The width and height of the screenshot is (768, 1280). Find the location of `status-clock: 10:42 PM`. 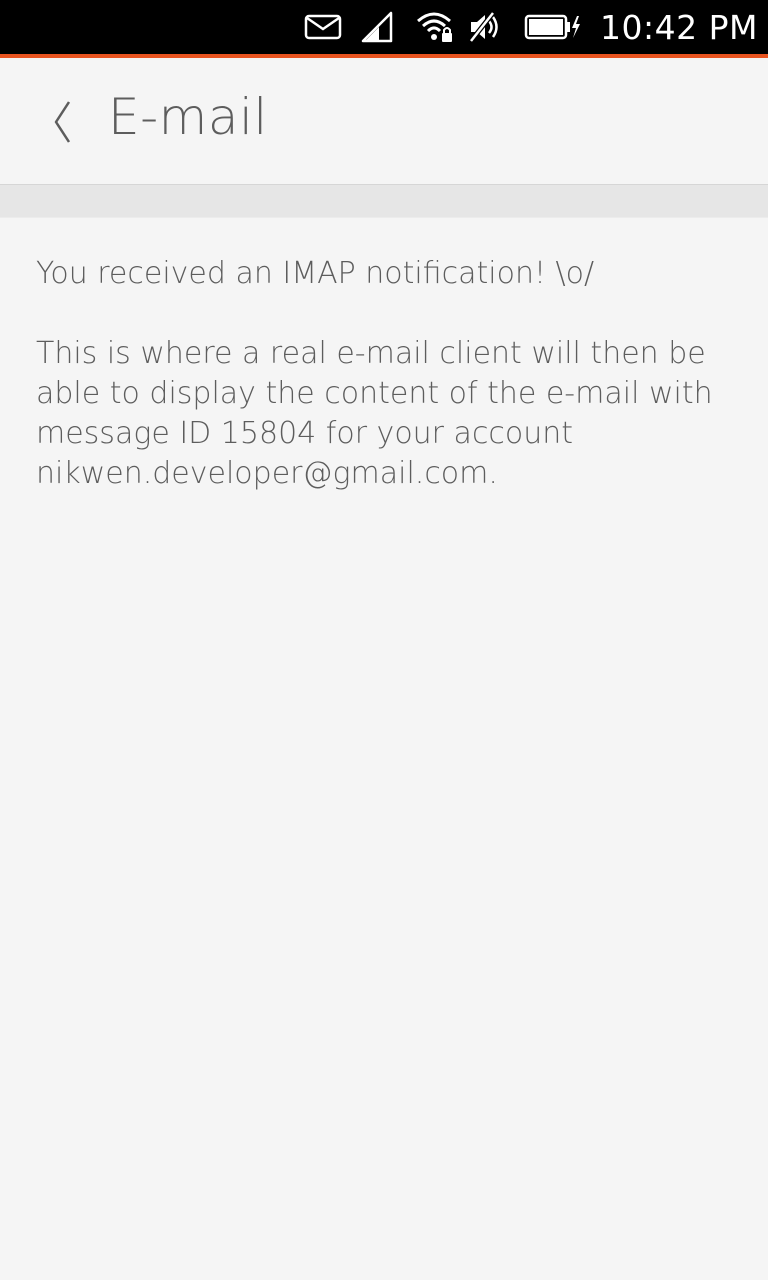

status-clock: 10:42 PM is located at coordinates (679, 27).